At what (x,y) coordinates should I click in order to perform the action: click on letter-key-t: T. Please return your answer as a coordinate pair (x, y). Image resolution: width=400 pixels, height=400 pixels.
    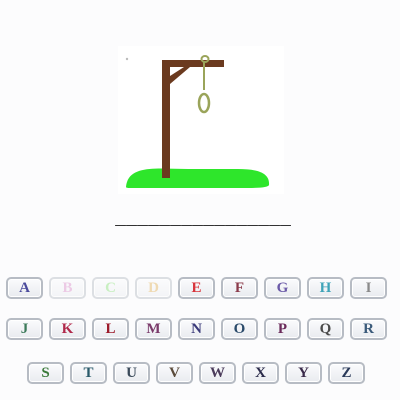
    Looking at the image, I should click on (88, 373).